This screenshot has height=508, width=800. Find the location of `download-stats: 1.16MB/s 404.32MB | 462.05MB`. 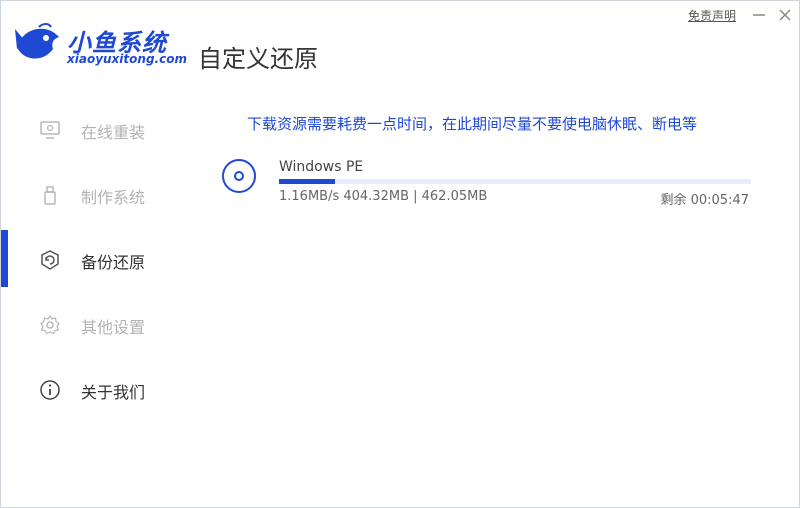

download-stats: 1.16MB/s 404.32MB | 462.05MB is located at coordinates (383, 196).